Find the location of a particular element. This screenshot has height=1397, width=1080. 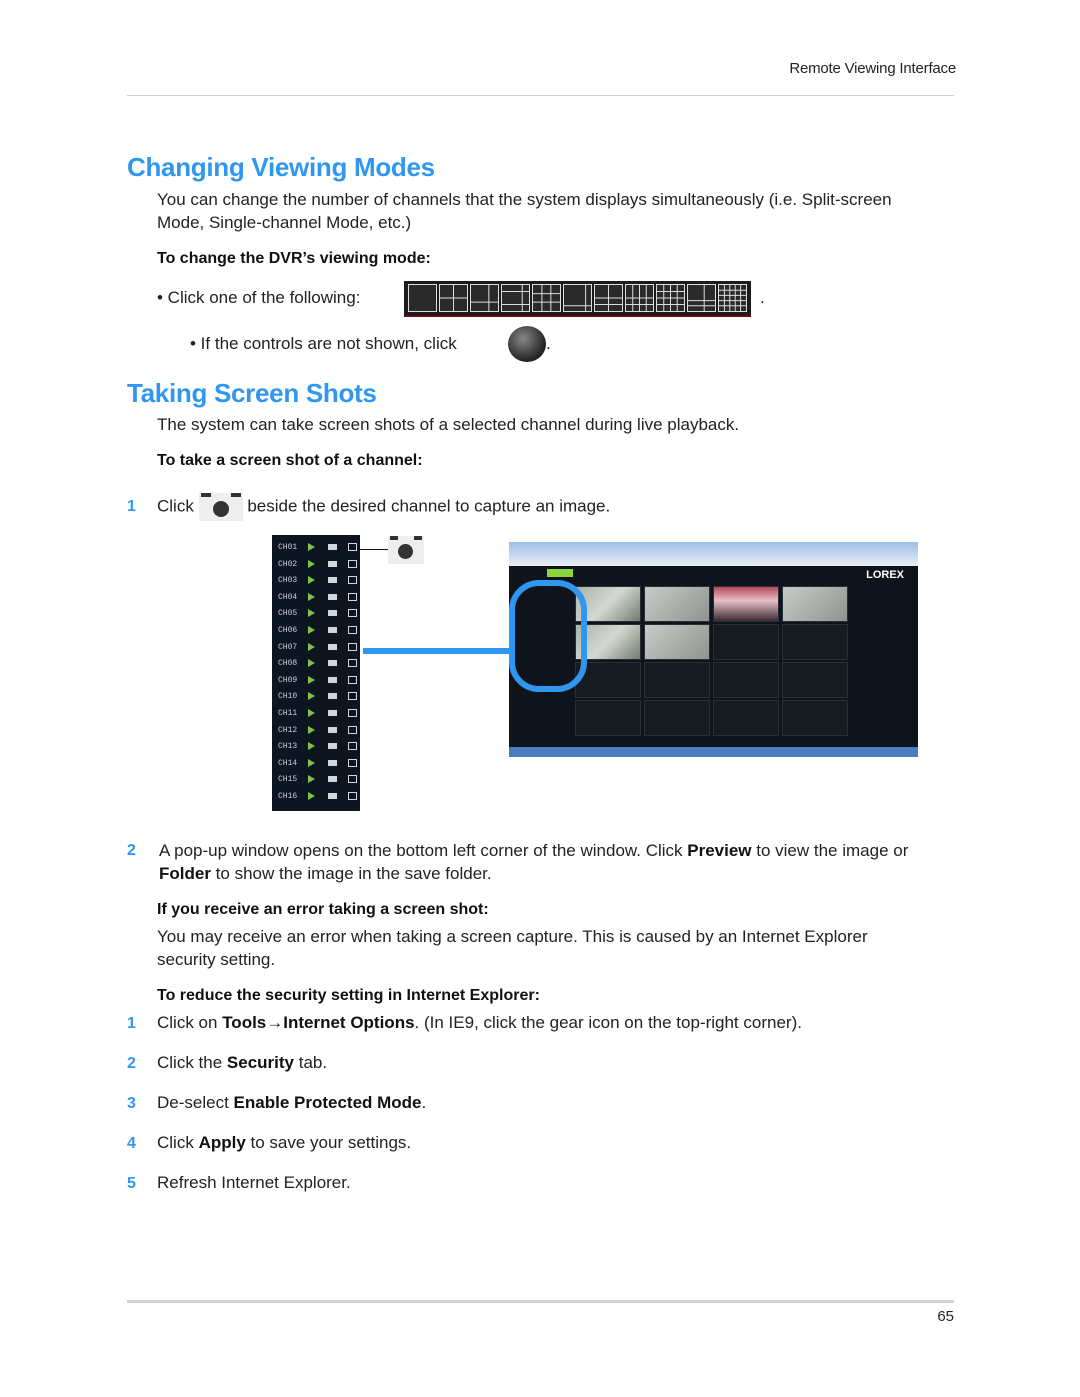

view-mode-19-split-icon is located at coordinates (701, 298).